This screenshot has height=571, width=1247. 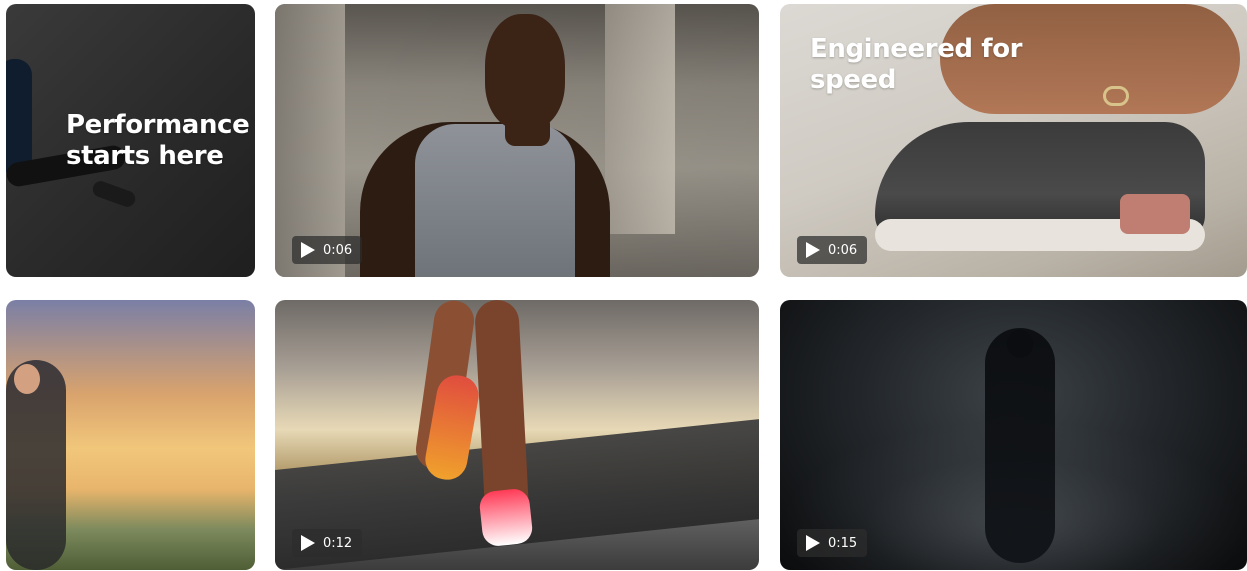 What do you see at coordinates (640, 119) in the screenshot?
I see `concrete-pillar` at bounding box center [640, 119].